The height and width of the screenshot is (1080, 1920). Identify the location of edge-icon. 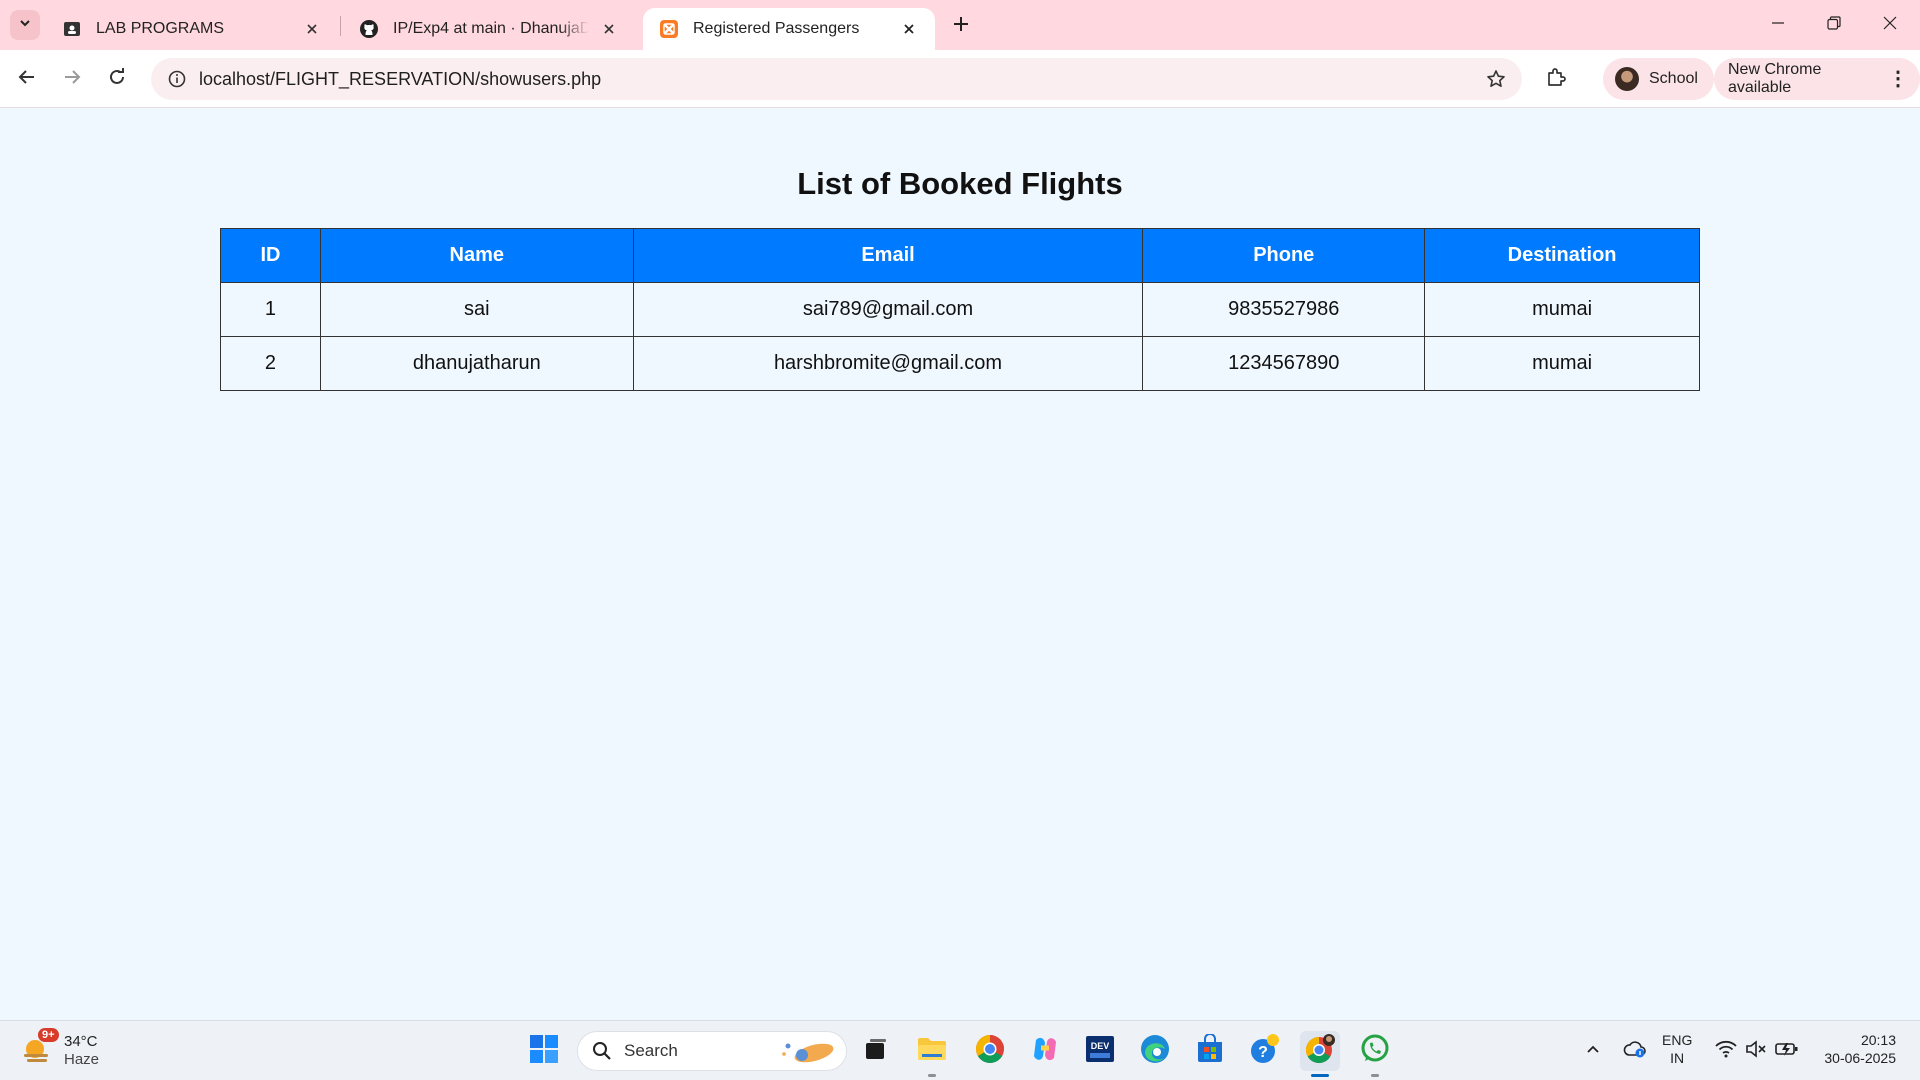
(1155, 1051).